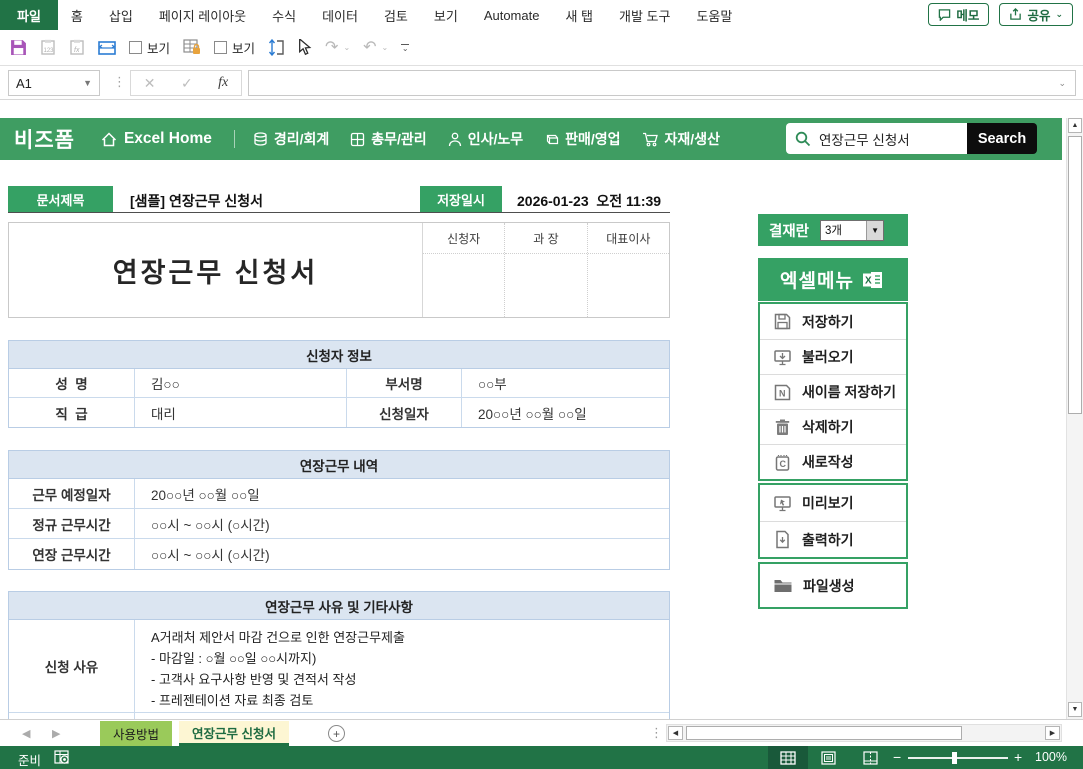  What do you see at coordinates (187, 83) in the screenshot?
I see `enter-icon: ✓` at bounding box center [187, 83].